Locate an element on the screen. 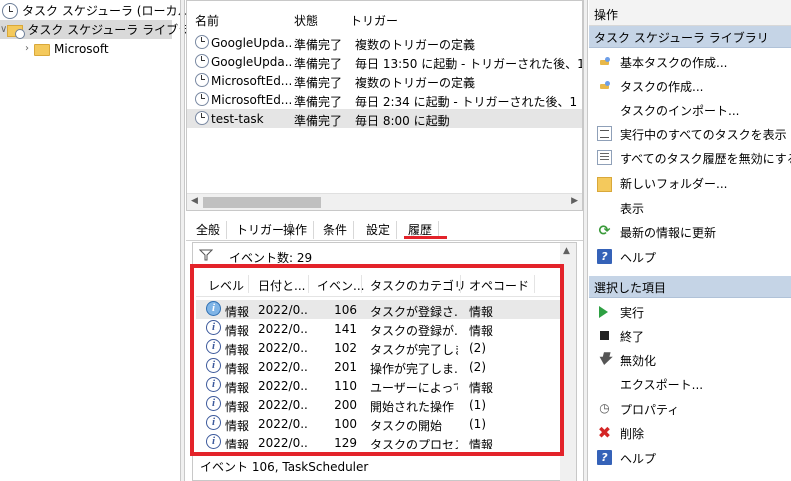 This screenshot has height=481, width=791. section-library: タスク スケジューラ ライブラリ is located at coordinates (690, 37).